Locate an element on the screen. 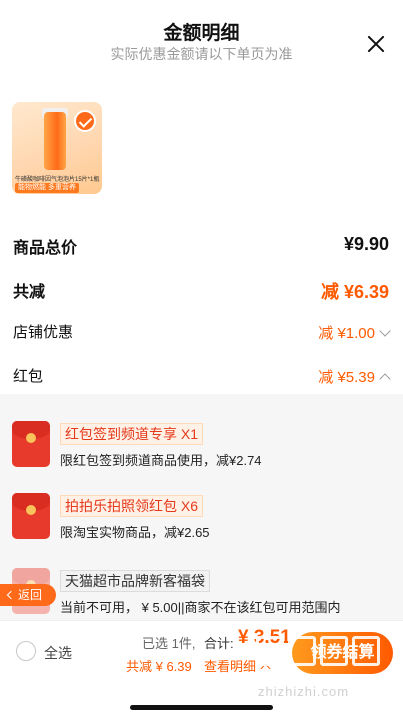 The height and width of the screenshot is (721, 403). close-icon is located at coordinates (376, 44).